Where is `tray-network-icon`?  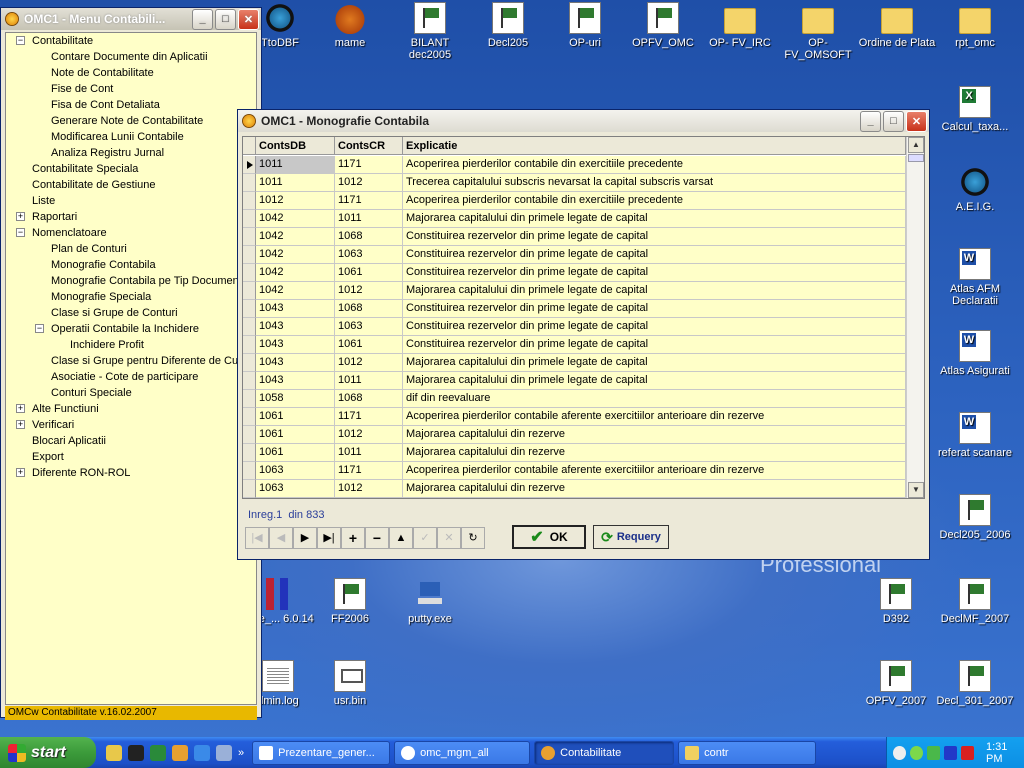 tray-network-icon is located at coordinates (933, 752).